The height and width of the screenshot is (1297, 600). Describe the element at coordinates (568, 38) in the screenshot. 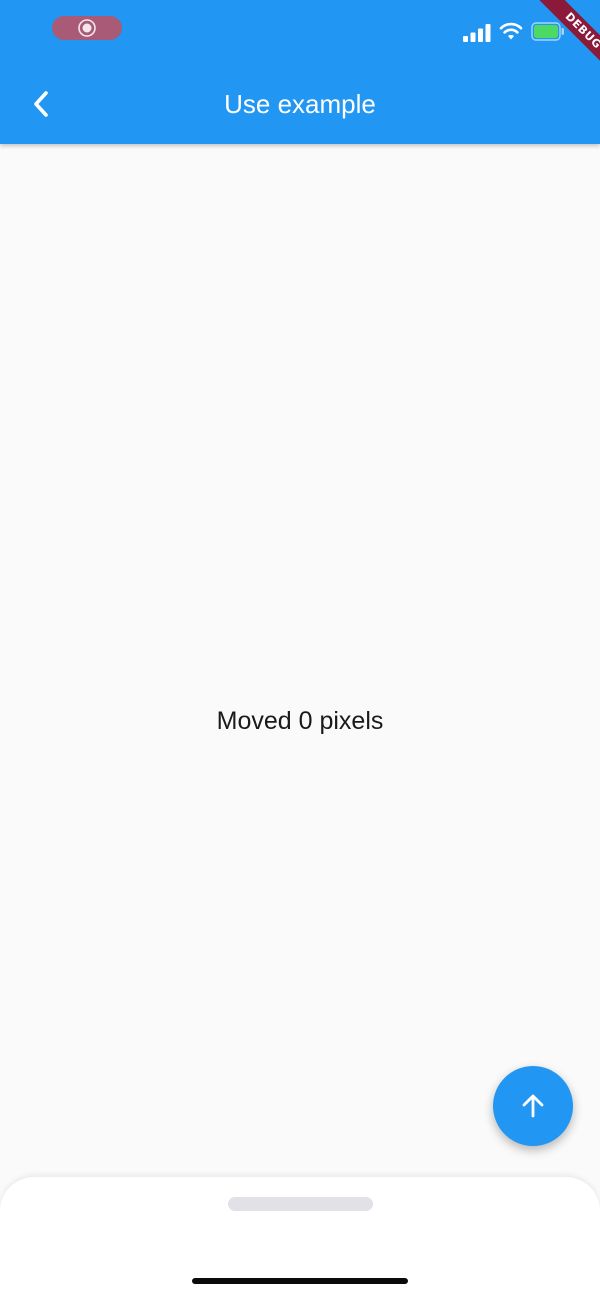

I see `debug-label: DEBUG` at that location.